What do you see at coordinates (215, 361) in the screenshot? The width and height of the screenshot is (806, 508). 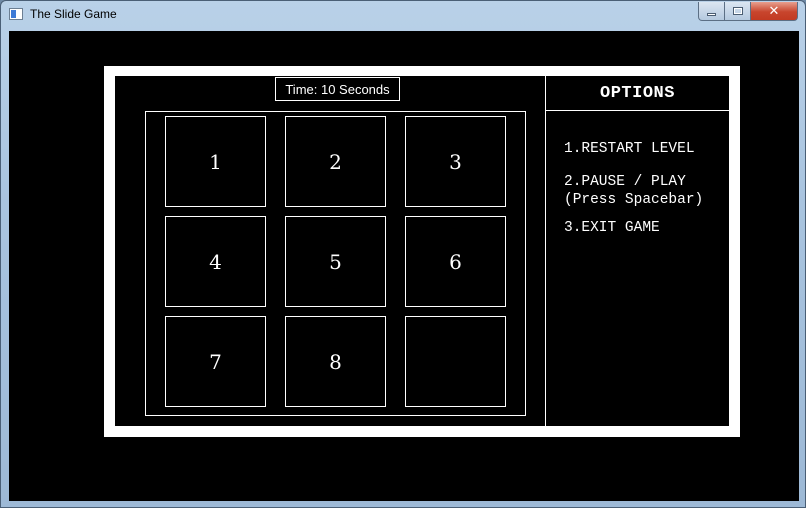 I see `puzzle-tile: 7` at bounding box center [215, 361].